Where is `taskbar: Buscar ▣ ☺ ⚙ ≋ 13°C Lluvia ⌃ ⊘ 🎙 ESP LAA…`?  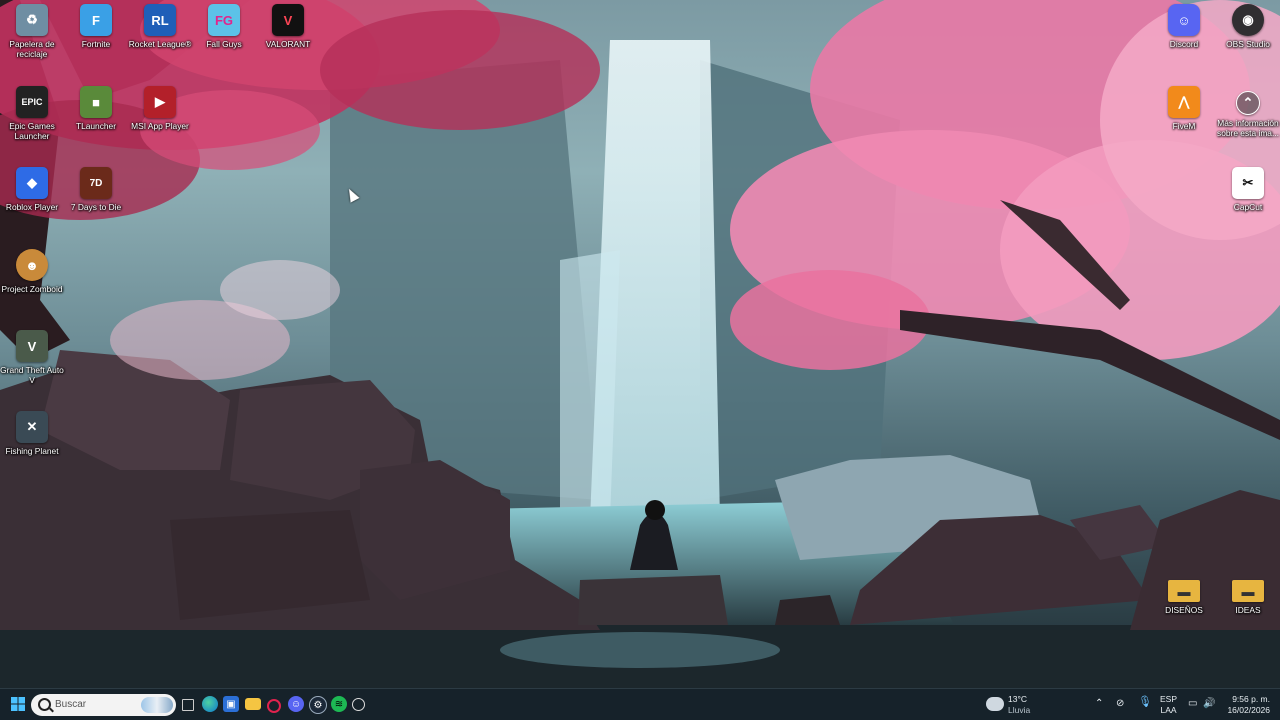 taskbar: Buscar ▣ ☺ ⚙ ≋ 13°C Lluvia ⌃ ⊘ 🎙 ESP LAA… is located at coordinates (640, 704).